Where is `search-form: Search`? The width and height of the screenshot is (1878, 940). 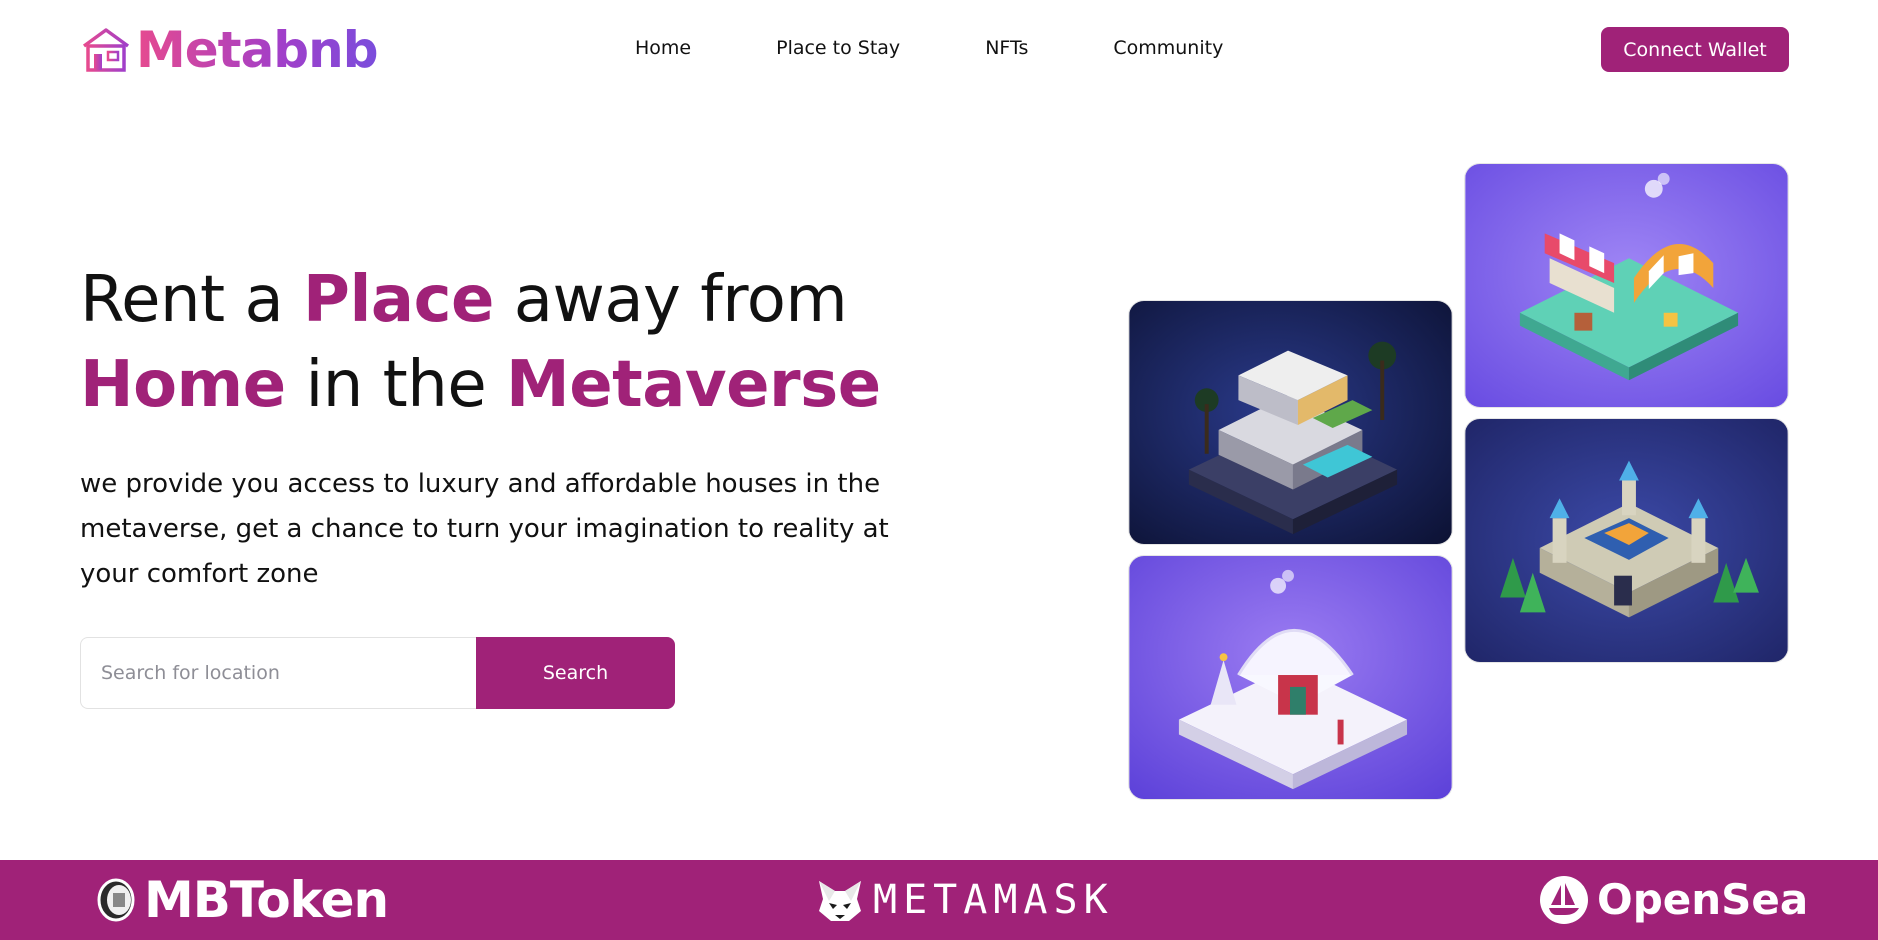
search-form: Search is located at coordinates (377, 673).